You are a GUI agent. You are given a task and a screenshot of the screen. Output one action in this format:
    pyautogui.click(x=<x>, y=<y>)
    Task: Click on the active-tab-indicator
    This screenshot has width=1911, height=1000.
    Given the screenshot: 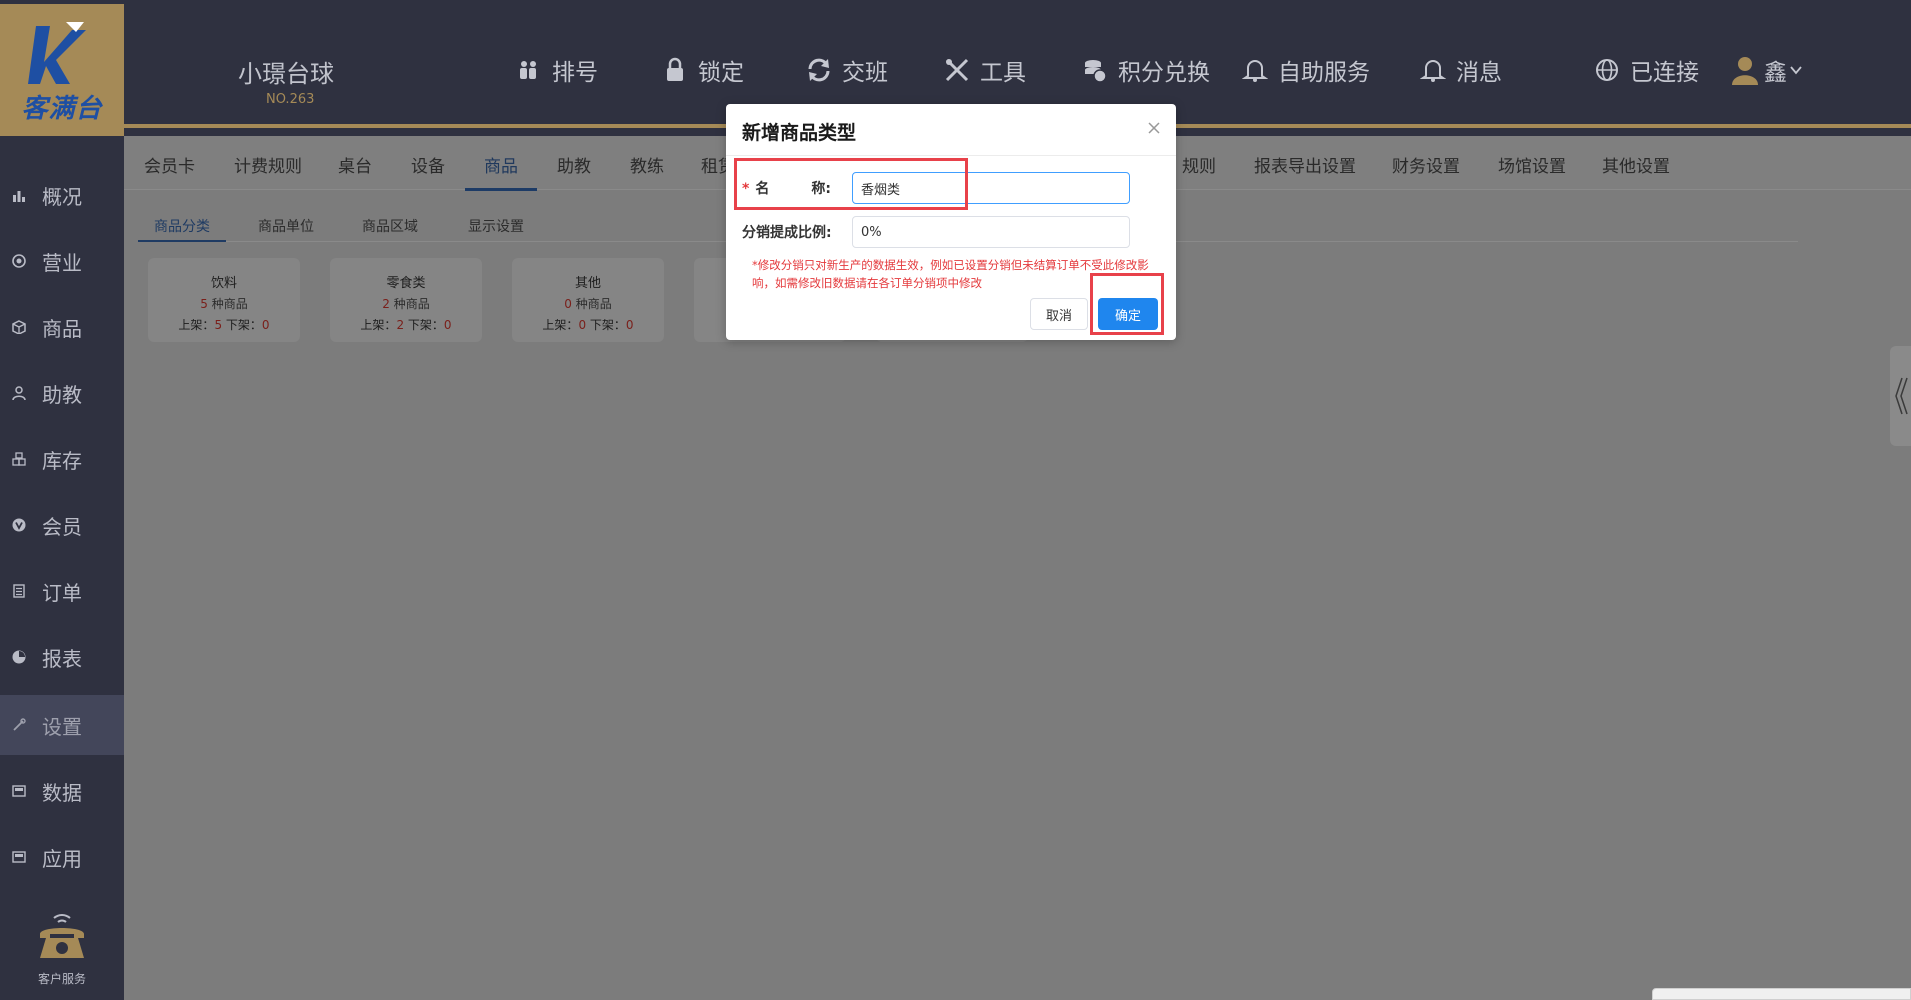 What is the action you would take?
    pyautogui.click(x=501, y=189)
    